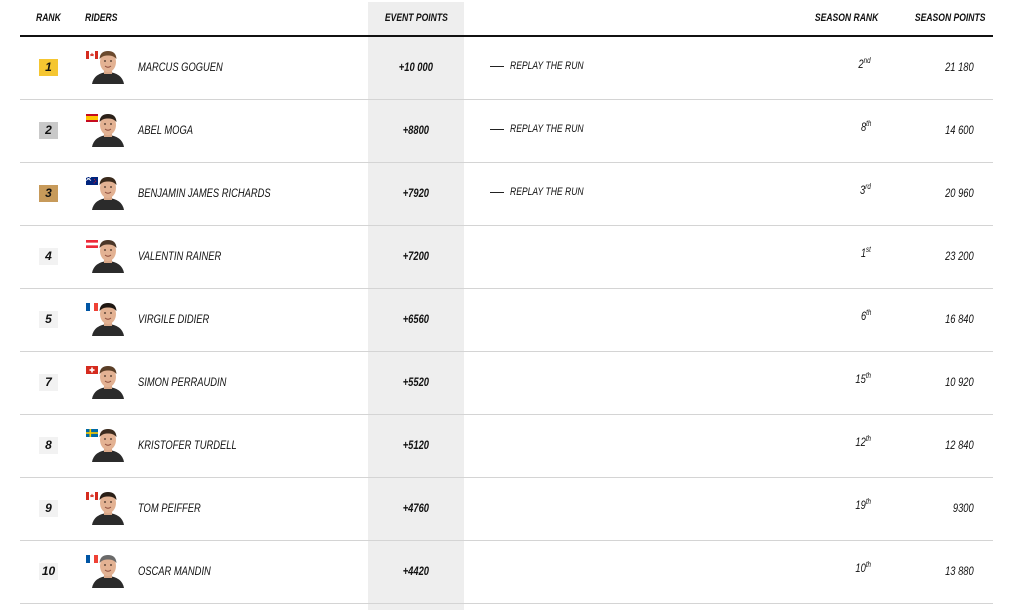 This screenshot has height=610, width=1024. Describe the element at coordinates (48, 508) in the screenshot. I see `rank-badge: 9` at that location.